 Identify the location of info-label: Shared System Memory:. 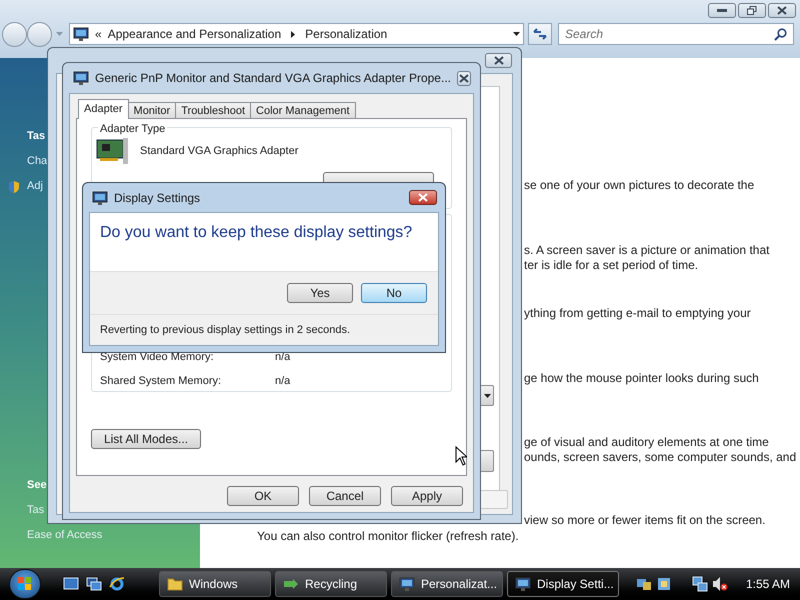
(161, 381).